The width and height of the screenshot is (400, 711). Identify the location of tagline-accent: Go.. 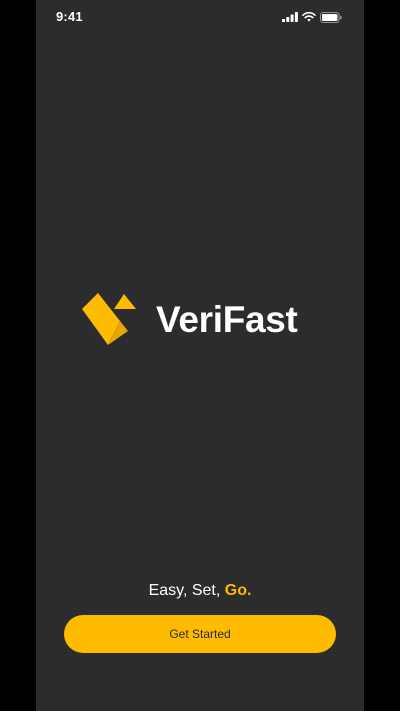
(238, 590).